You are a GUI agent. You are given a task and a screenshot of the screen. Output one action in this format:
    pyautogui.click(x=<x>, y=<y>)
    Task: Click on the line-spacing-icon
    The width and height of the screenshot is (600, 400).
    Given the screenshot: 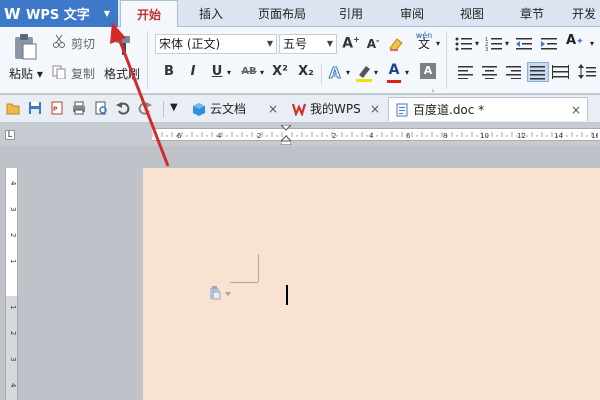 What is the action you would take?
    pyautogui.click(x=587, y=72)
    